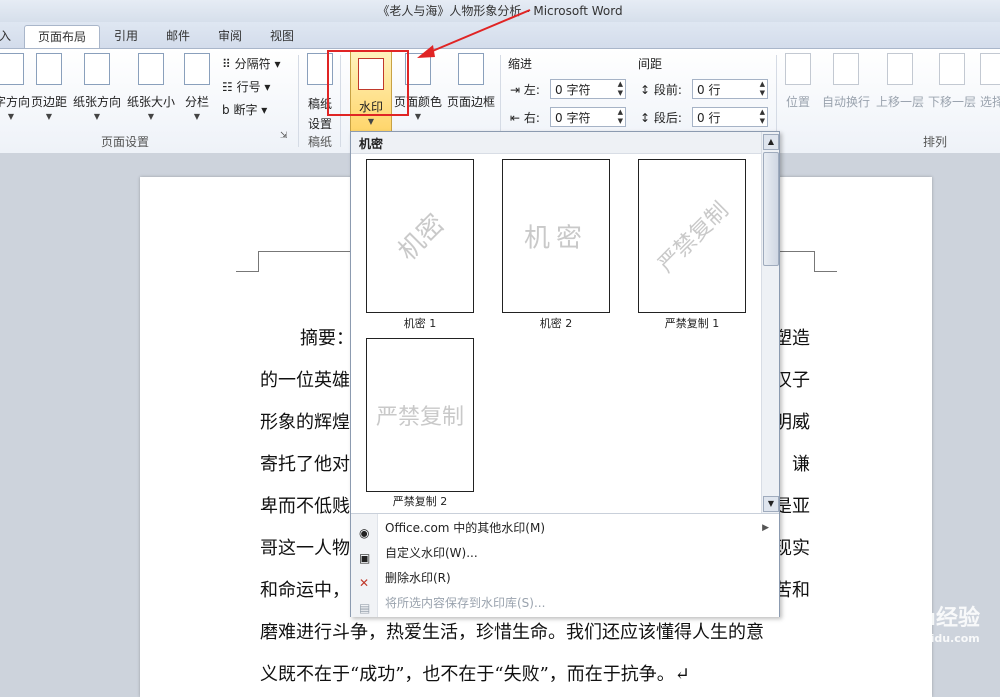  I want to click on manuscript-group-label: 稿纸, so click(319, 142).